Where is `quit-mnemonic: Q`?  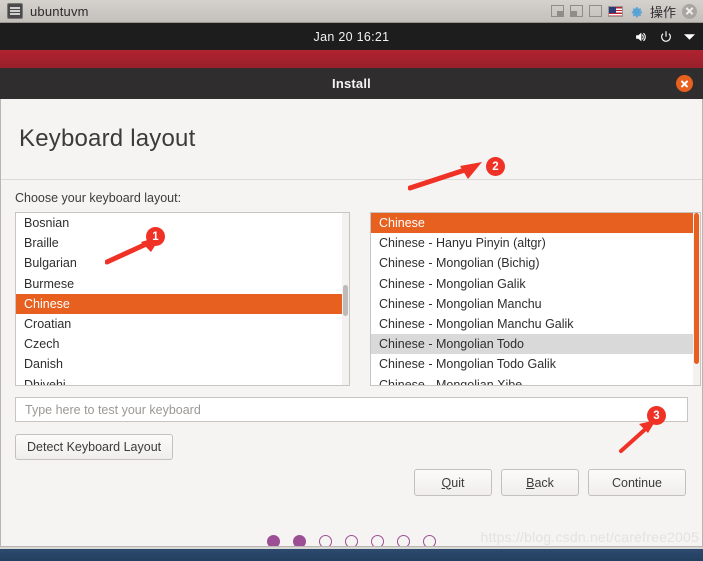
quit-mnemonic: Q is located at coordinates (446, 482).